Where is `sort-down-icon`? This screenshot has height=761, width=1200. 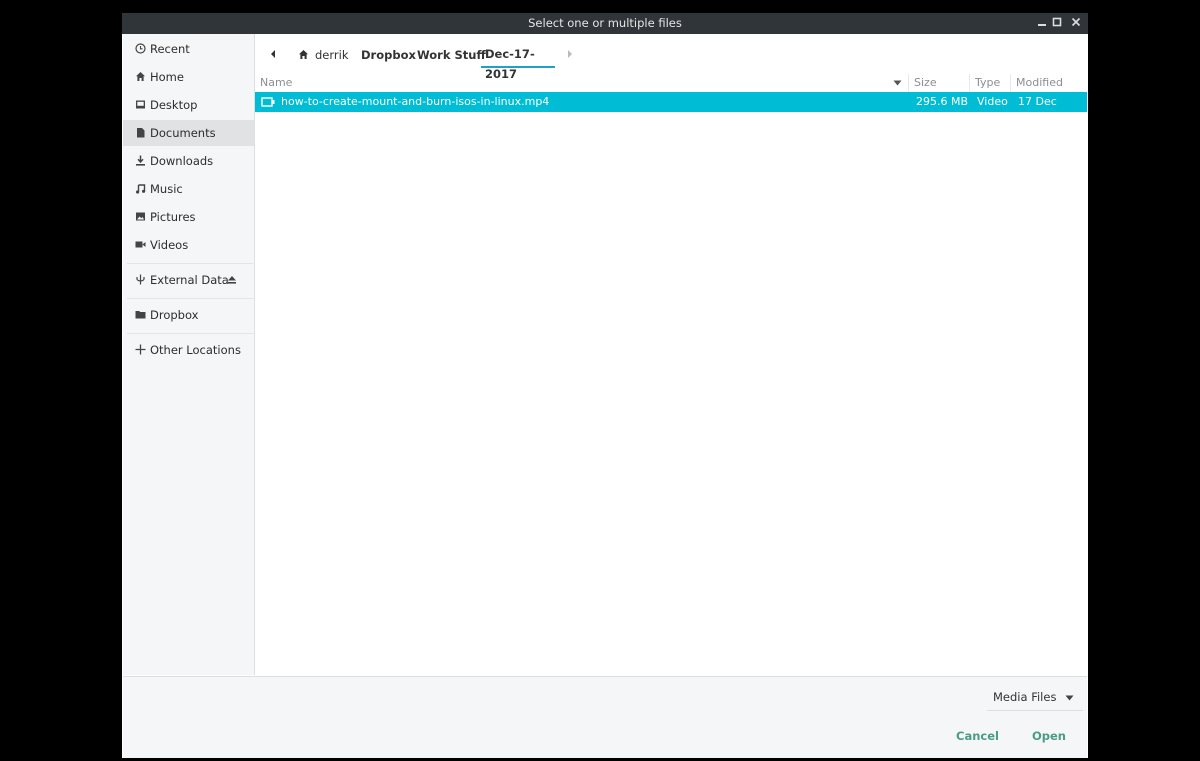
sort-down-icon is located at coordinates (897, 83).